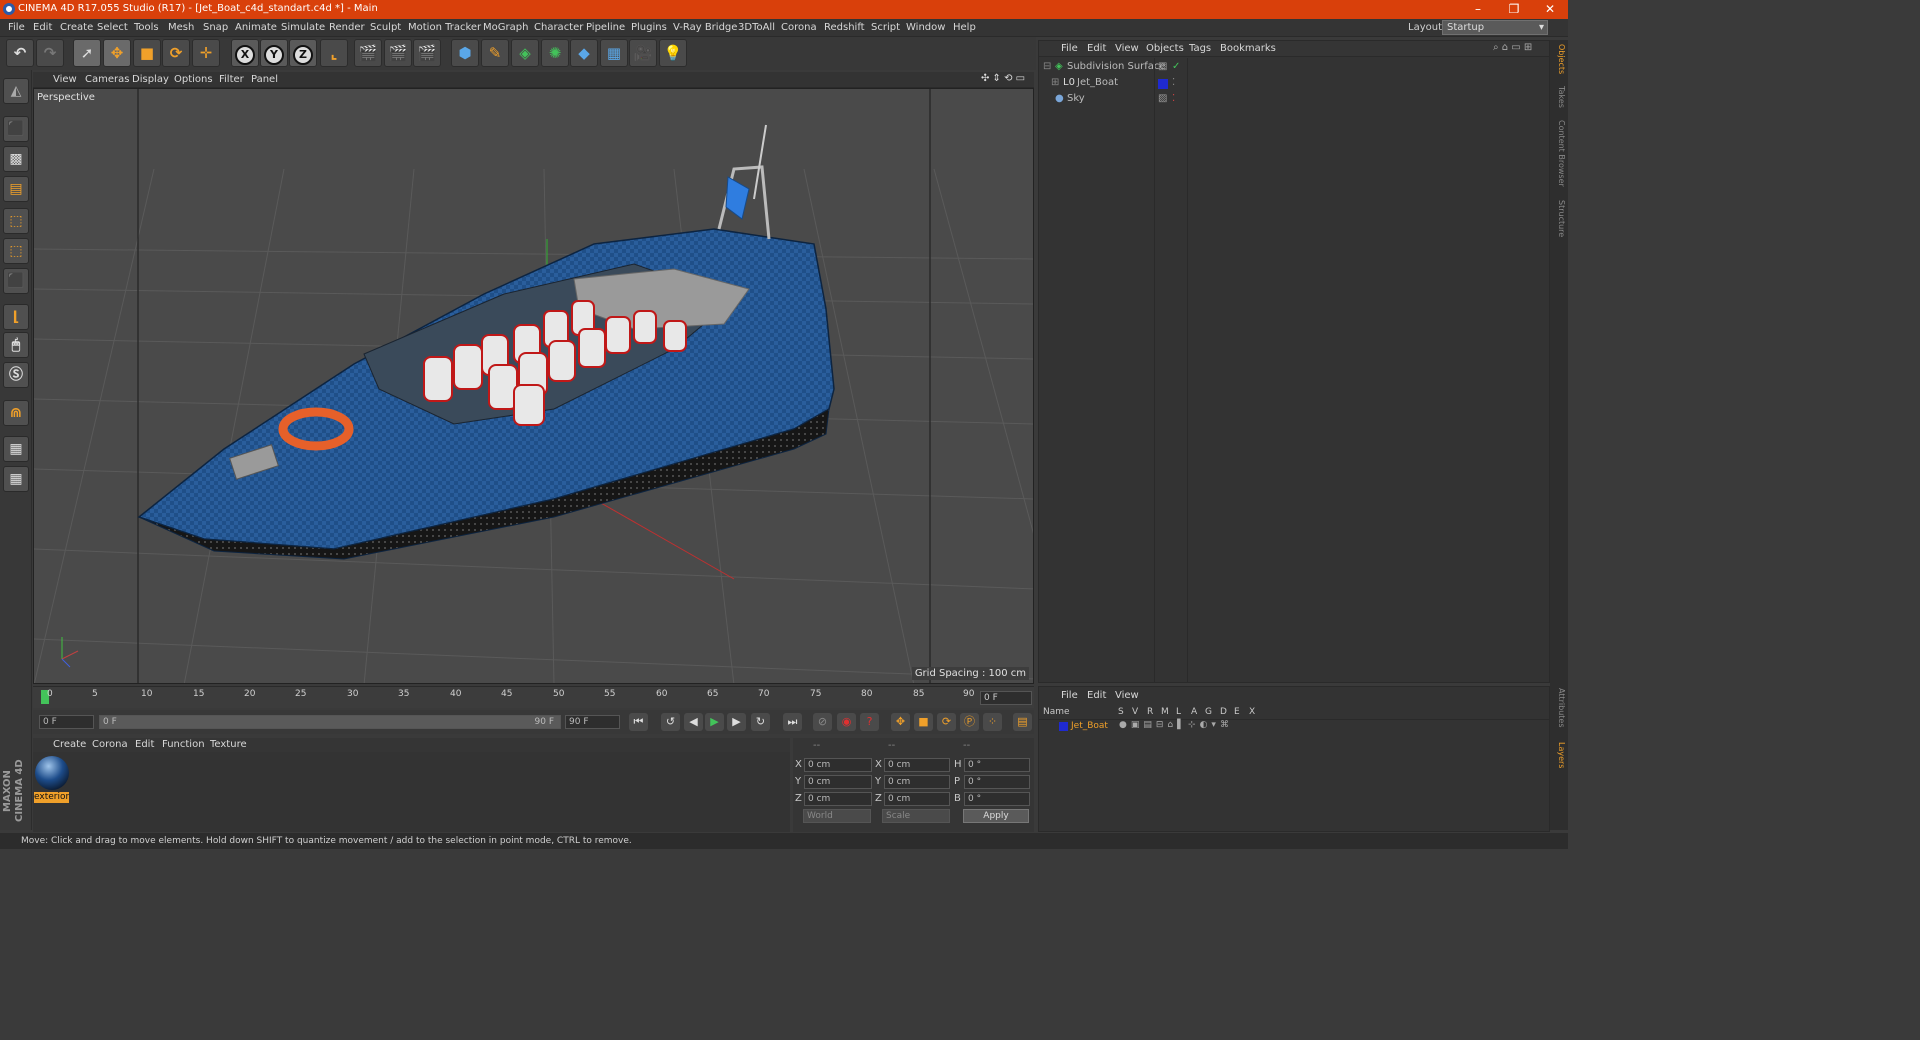 The height and width of the screenshot is (1040, 1920). Describe the element at coordinates (1055, 82) in the screenshot. I see `expand-icon: ⊞` at that location.